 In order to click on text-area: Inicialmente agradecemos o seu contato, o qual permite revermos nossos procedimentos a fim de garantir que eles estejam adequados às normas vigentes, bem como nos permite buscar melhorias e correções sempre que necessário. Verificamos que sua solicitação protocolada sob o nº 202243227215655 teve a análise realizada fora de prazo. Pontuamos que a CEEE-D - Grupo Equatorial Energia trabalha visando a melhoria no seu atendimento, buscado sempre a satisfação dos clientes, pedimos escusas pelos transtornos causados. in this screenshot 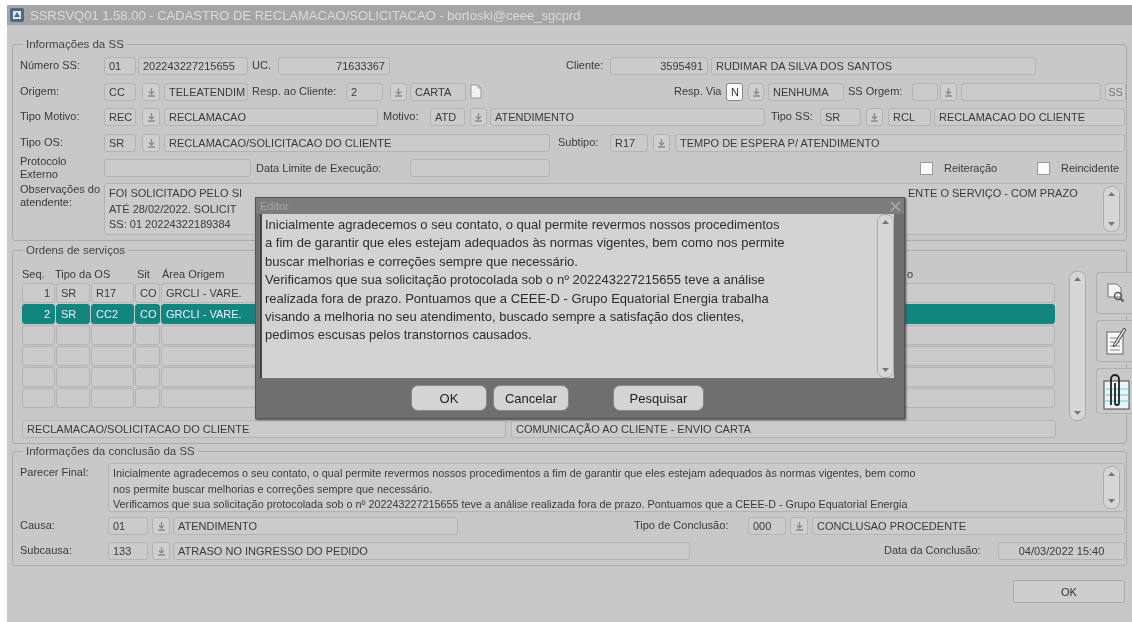, I will do `click(568, 296)`.